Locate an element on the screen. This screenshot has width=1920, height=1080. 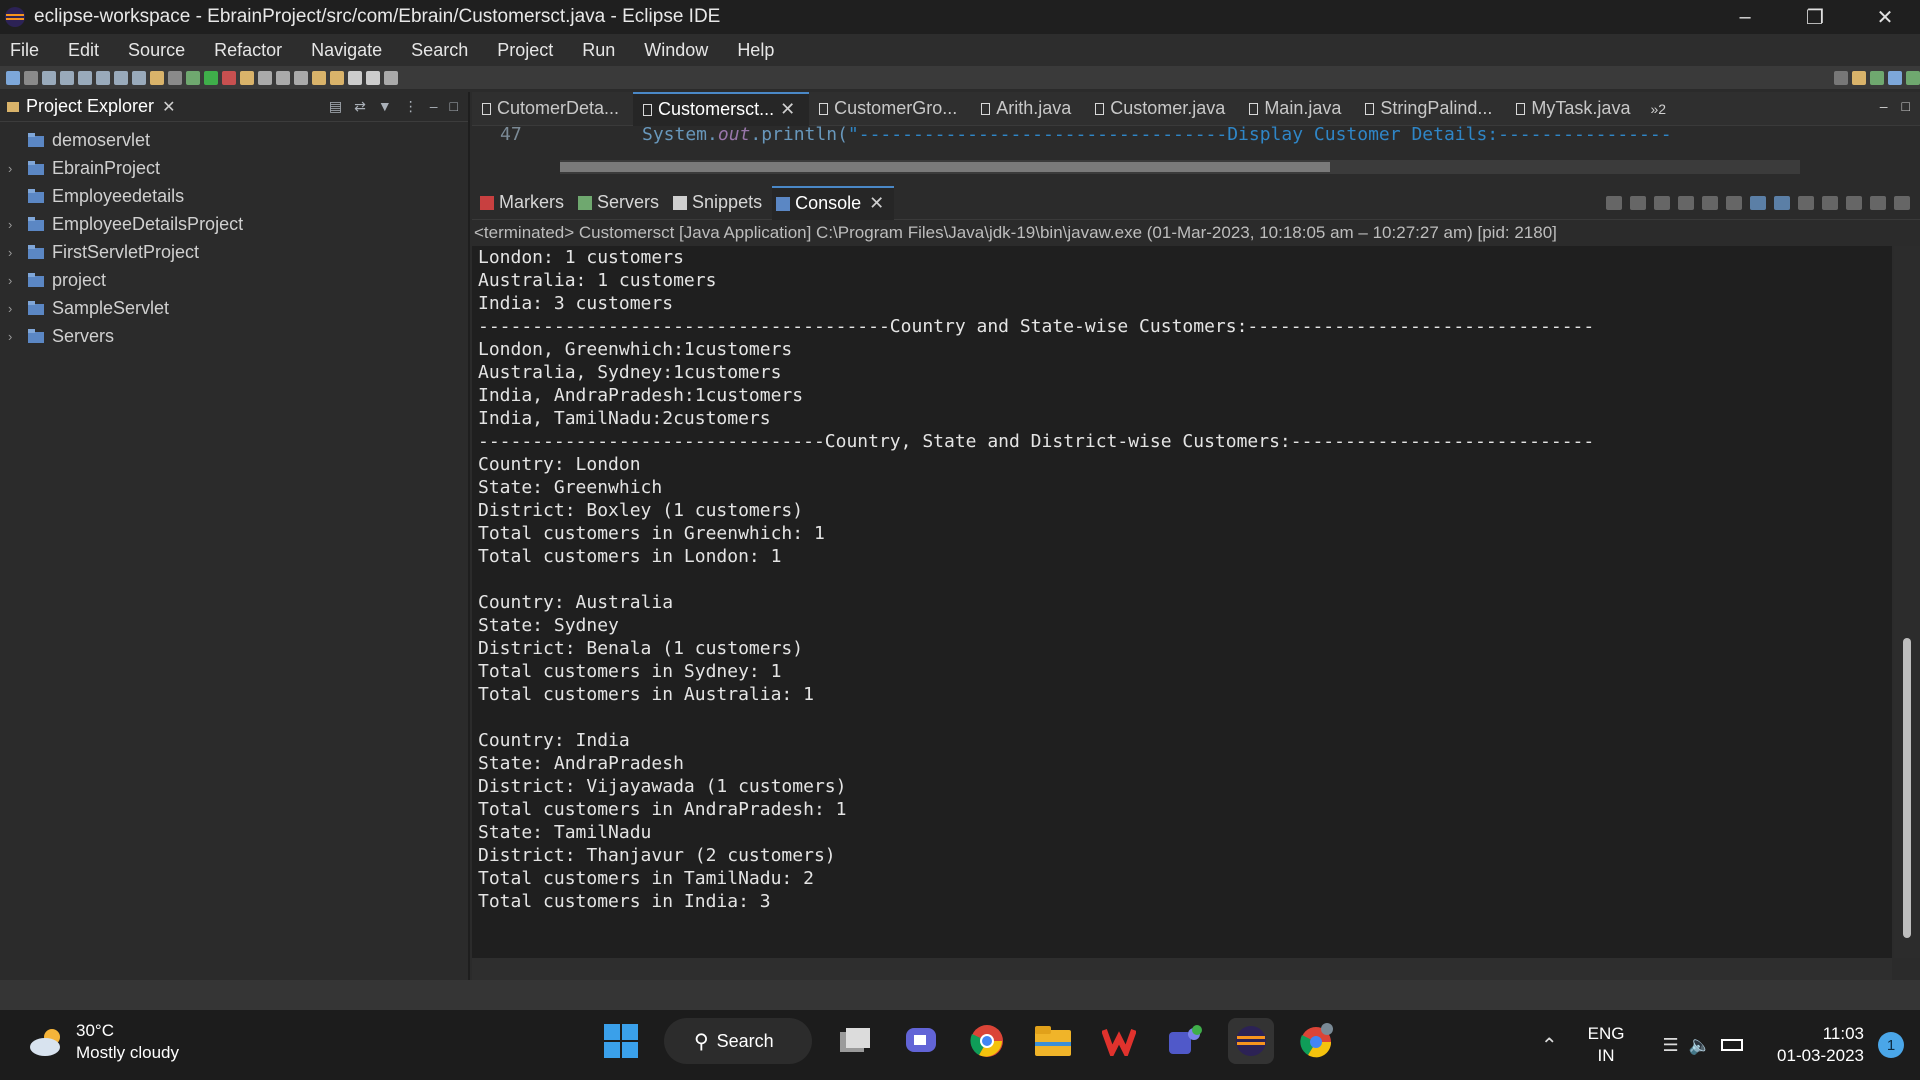
remove-all-icon is located at coordinates (1662, 203).